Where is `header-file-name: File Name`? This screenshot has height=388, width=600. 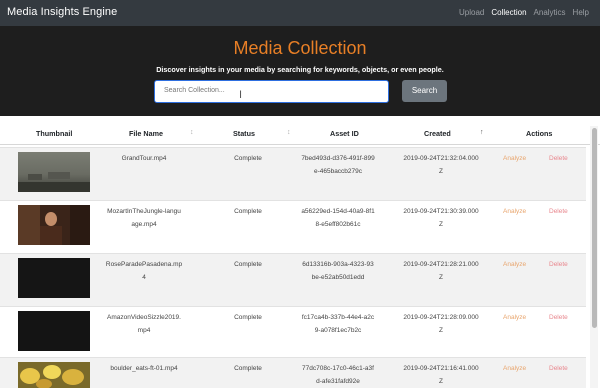
header-file-name: File Name is located at coordinates (146, 133).